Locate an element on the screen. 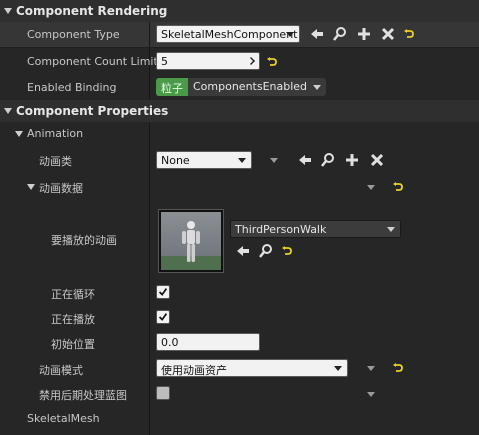 The width and height of the screenshot is (479, 435). row-anim-data: 动画数据 is located at coordinates (239, 186).